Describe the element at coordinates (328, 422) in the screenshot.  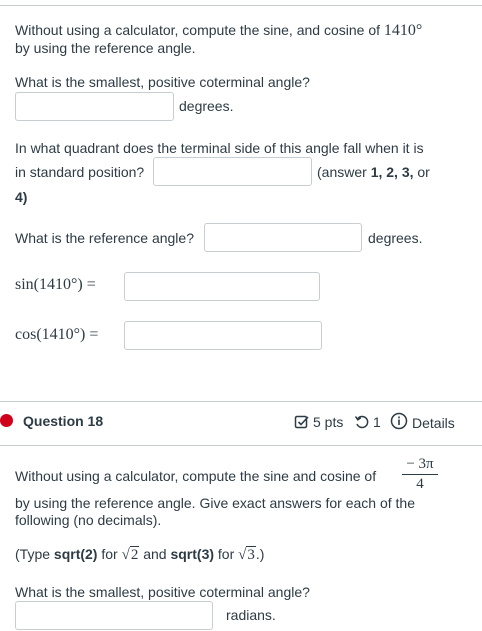
I see `q18-points: 5 pts` at that location.